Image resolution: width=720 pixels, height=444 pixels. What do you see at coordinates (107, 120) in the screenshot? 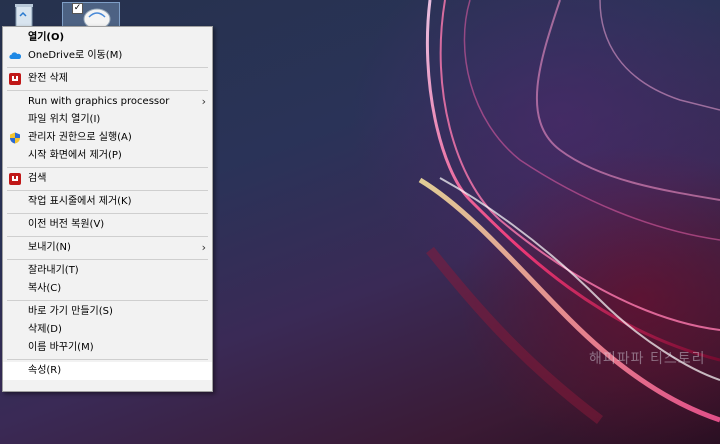
I see `menu-item-open-file-location: 파일 위치 열기(I)` at bounding box center [107, 120].